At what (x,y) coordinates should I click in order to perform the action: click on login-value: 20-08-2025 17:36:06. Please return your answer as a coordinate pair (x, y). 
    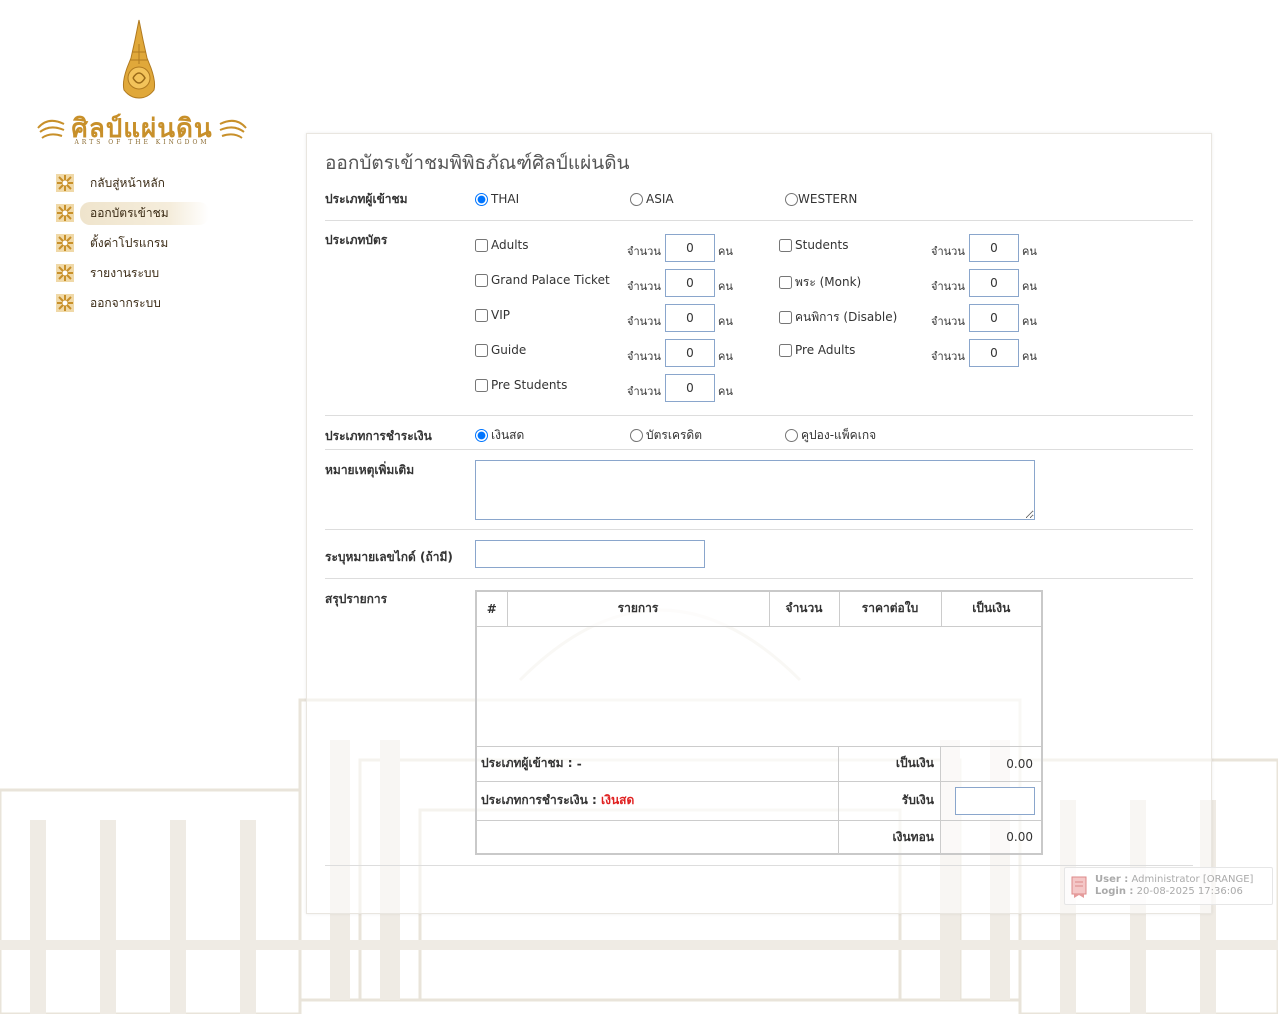
    Looking at the image, I should click on (1189, 891).